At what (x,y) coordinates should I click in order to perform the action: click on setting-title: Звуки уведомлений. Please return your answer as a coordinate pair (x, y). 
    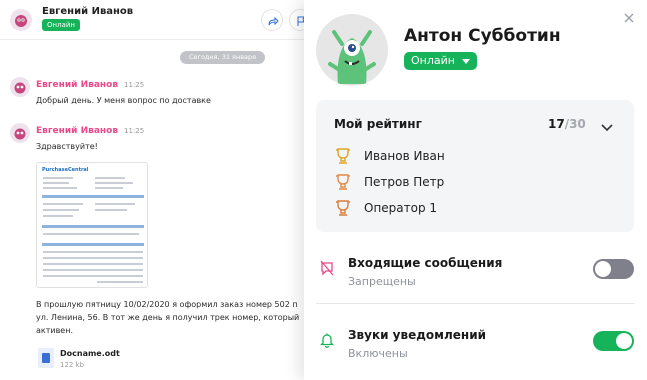
    Looking at the image, I should click on (417, 335).